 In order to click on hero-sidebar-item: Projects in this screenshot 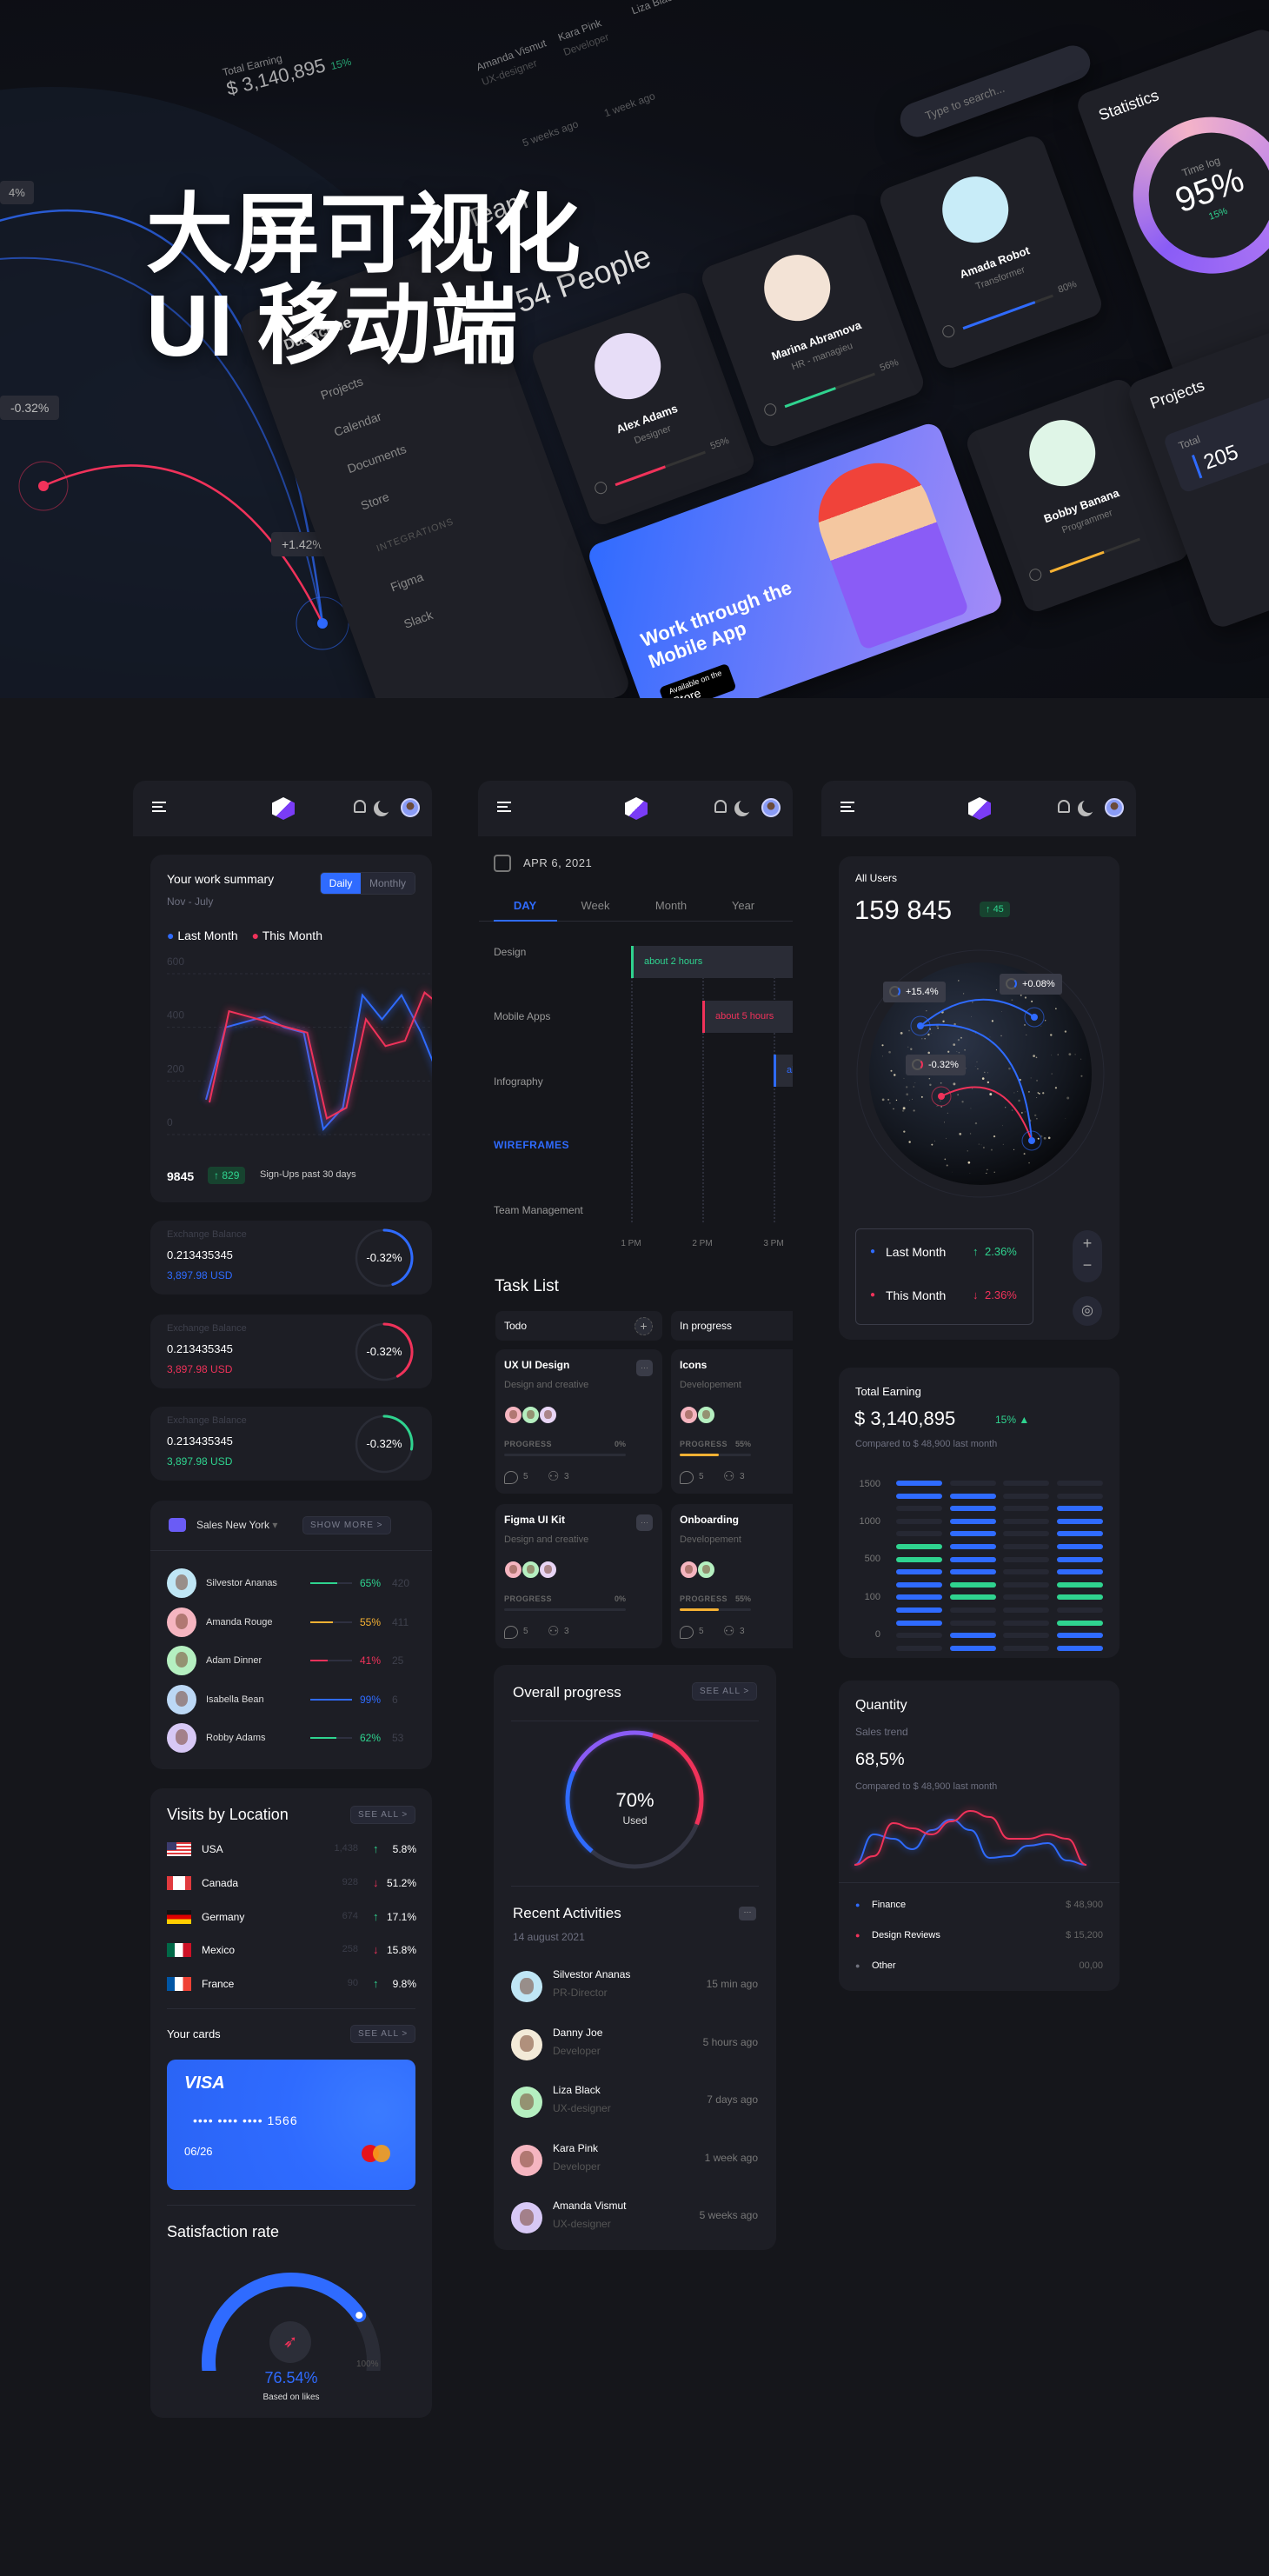, I will do `click(342, 388)`.